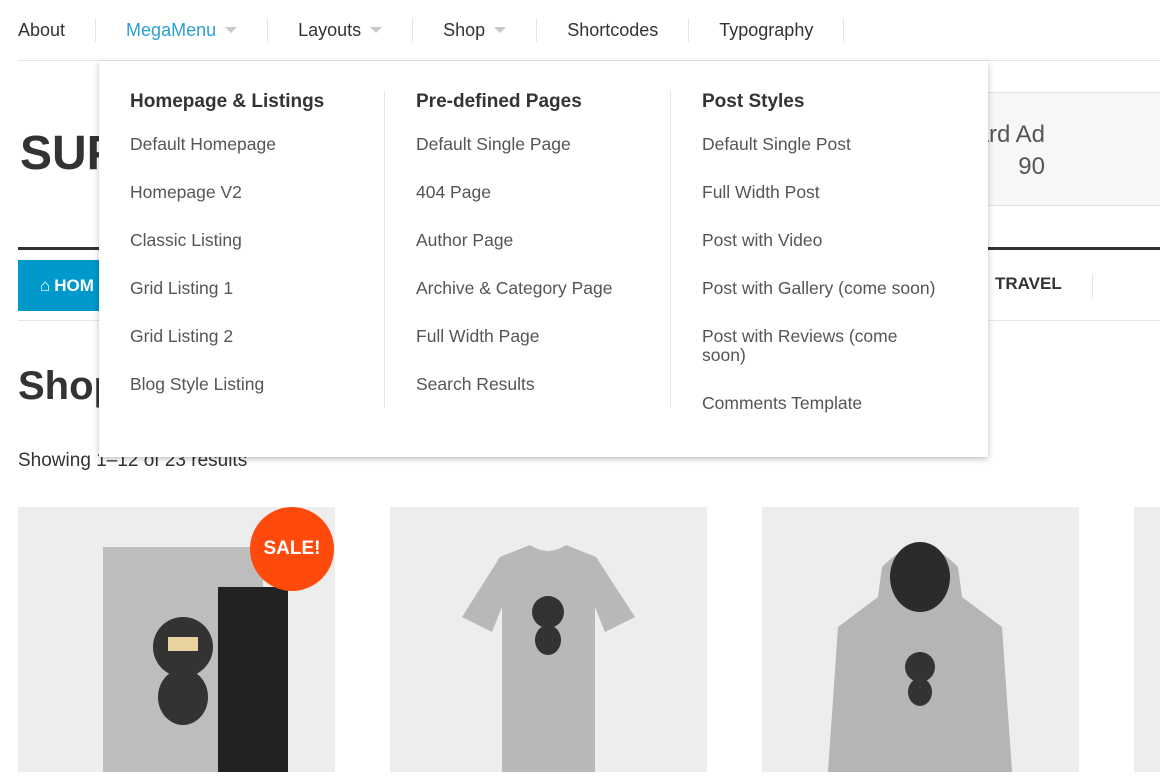  I want to click on menu-link: Classic Listing, so click(257, 240).